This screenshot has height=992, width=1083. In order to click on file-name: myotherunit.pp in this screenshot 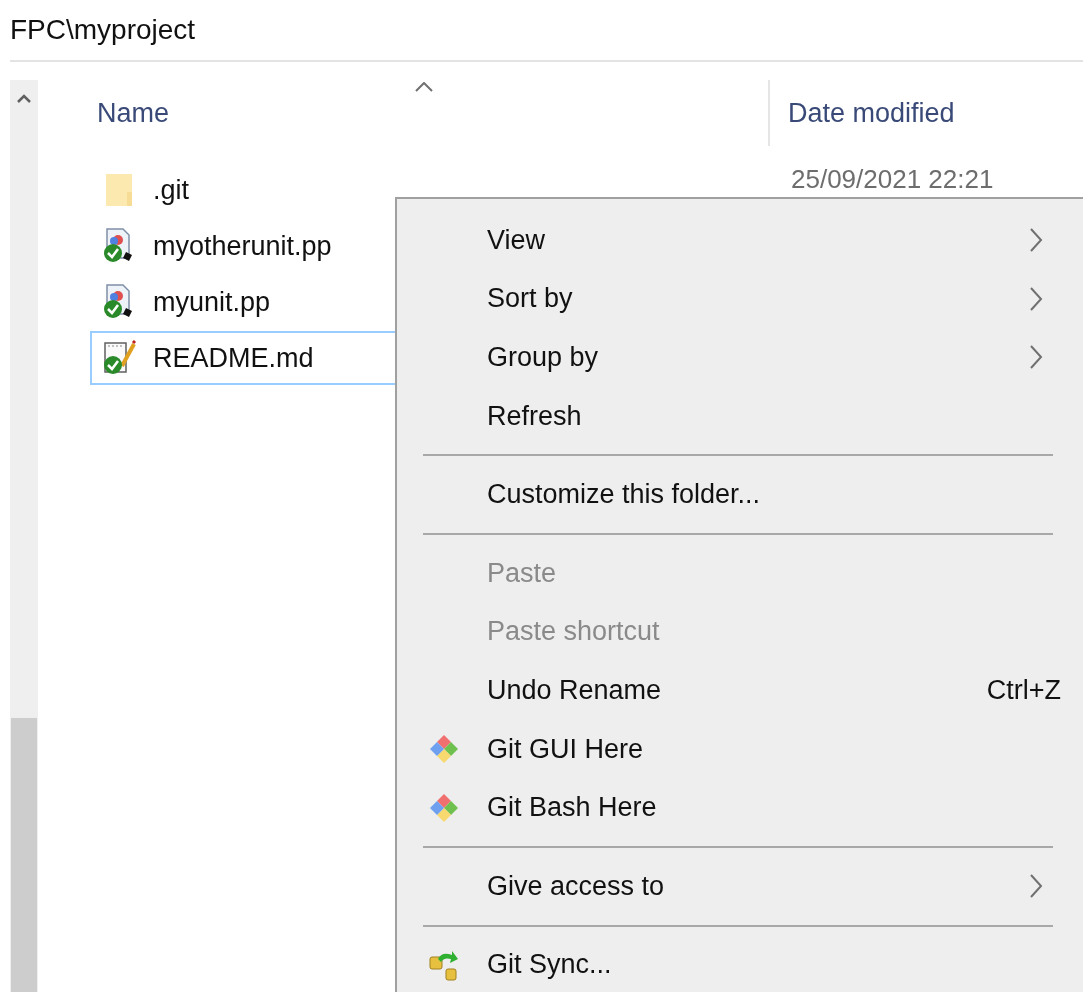, I will do `click(242, 246)`.